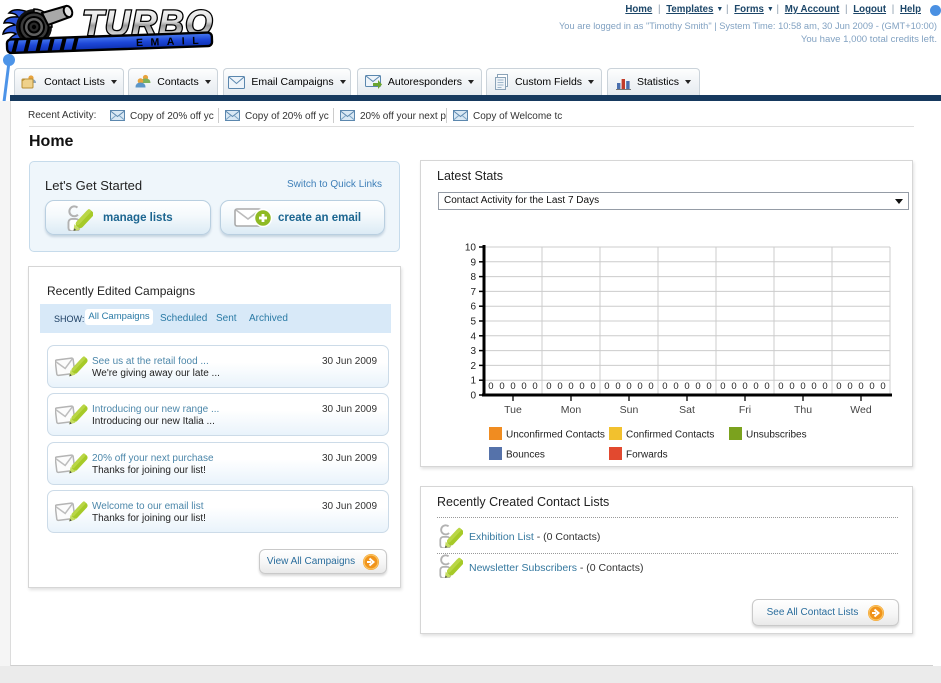 This screenshot has width=941, height=683. What do you see at coordinates (473, 336) in the screenshot?
I see `svg-text: 4` at bounding box center [473, 336].